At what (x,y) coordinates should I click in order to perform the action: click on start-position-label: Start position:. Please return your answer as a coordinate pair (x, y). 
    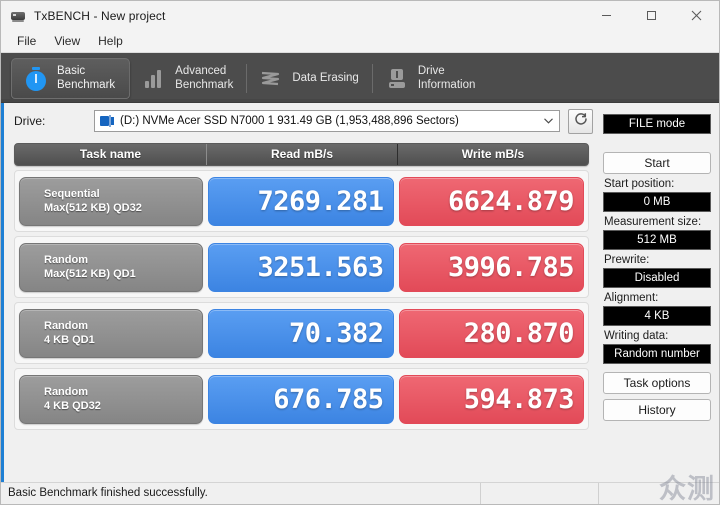
    Looking at the image, I should click on (639, 184).